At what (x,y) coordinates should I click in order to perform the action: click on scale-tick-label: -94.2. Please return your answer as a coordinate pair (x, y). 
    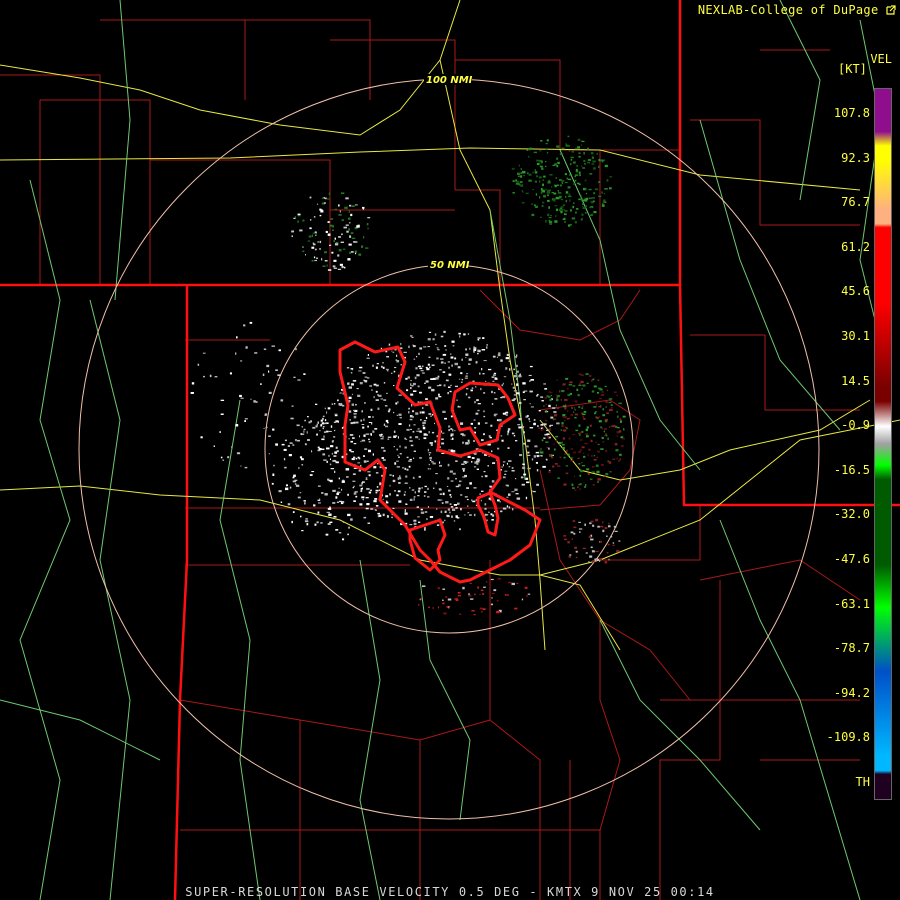
    Looking at the image, I should click on (851, 692).